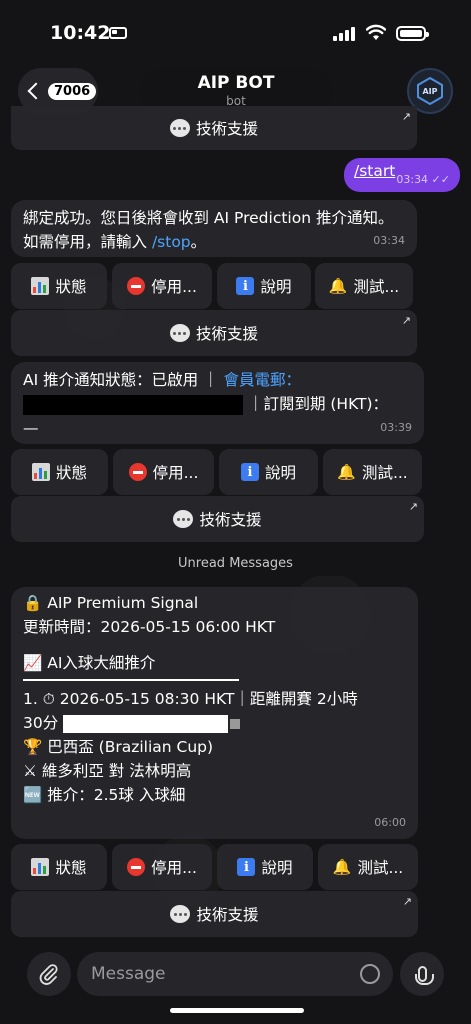 The width and height of the screenshot is (471, 1024). Describe the element at coordinates (237, 1010) in the screenshot. I see `home-indicator` at that location.